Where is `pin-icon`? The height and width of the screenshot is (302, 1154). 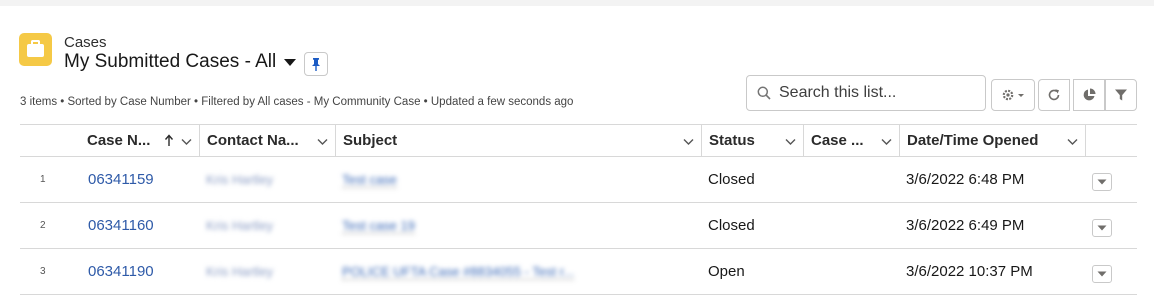
pin-icon is located at coordinates (316, 64).